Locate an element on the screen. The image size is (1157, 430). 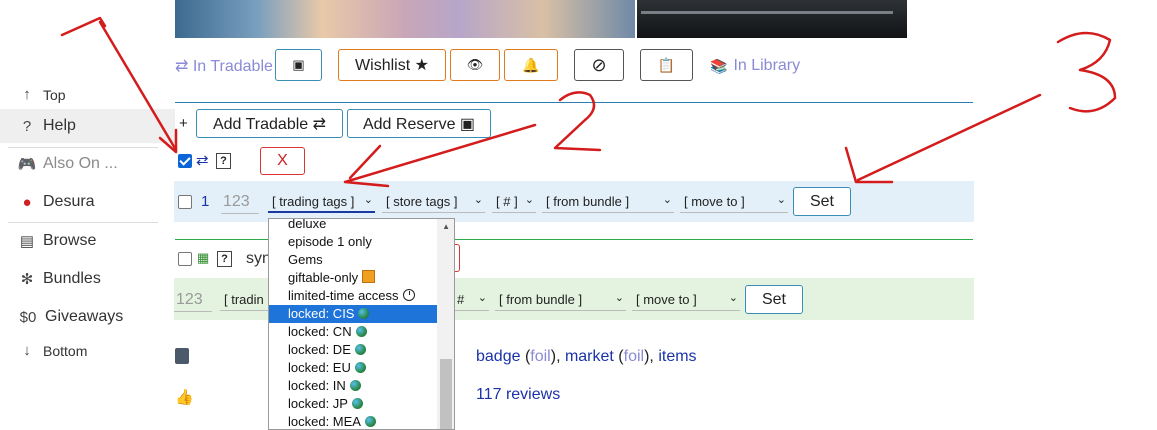
trading-tags-select: [ tradin is located at coordinates (244, 300).